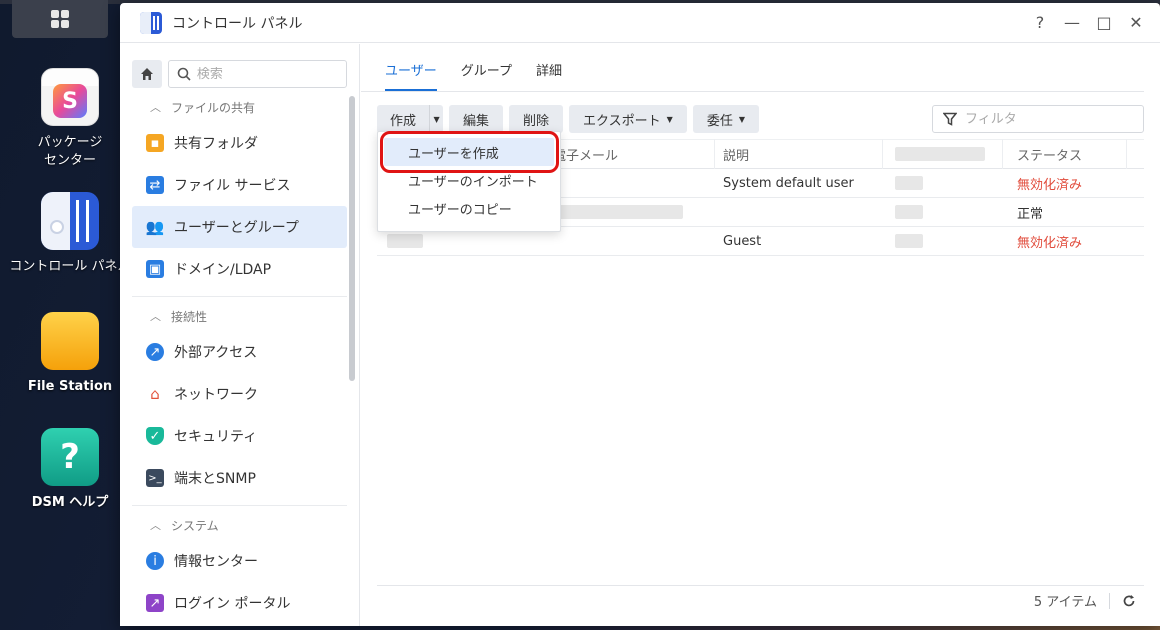 The height and width of the screenshot is (630, 1160). Describe the element at coordinates (70, 502) in the screenshot. I see `desktop-icon-label: DSM ヘルプ` at that location.